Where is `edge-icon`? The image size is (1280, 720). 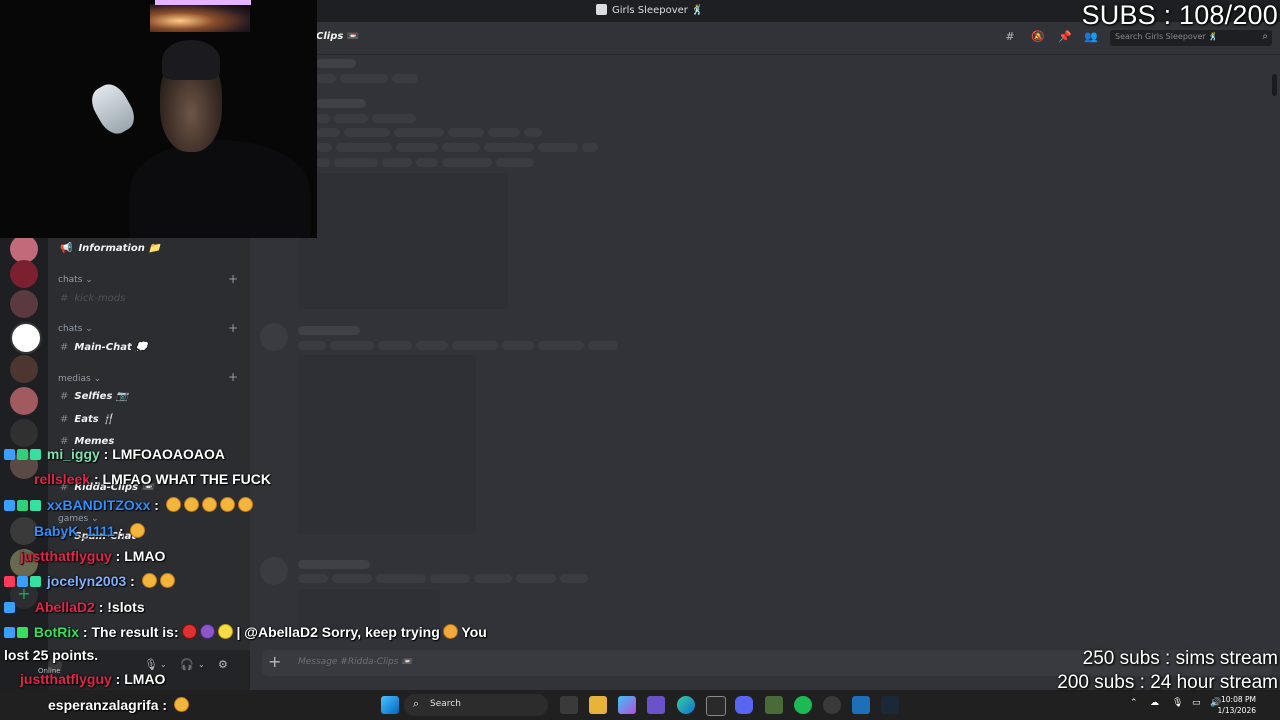 edge-icon is located at coordinates (686, 705).